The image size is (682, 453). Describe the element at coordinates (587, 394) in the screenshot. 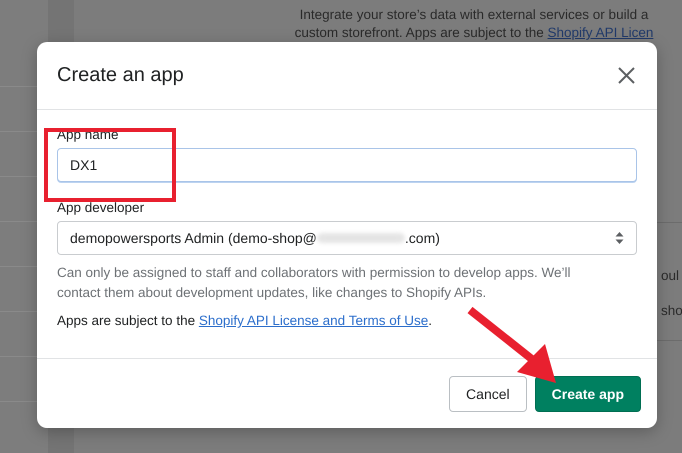

I see `create-button: Create app` at that location.